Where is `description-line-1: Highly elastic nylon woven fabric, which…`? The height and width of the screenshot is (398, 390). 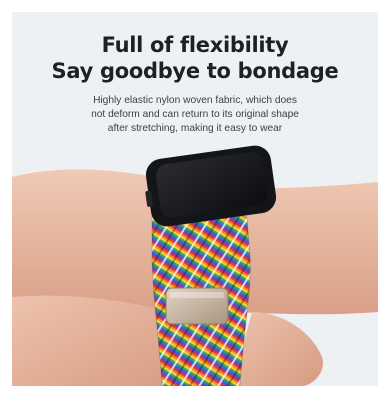 description-line-1: Highly elastic nylon woven fabric, which… is located at coordinates (195, 100).